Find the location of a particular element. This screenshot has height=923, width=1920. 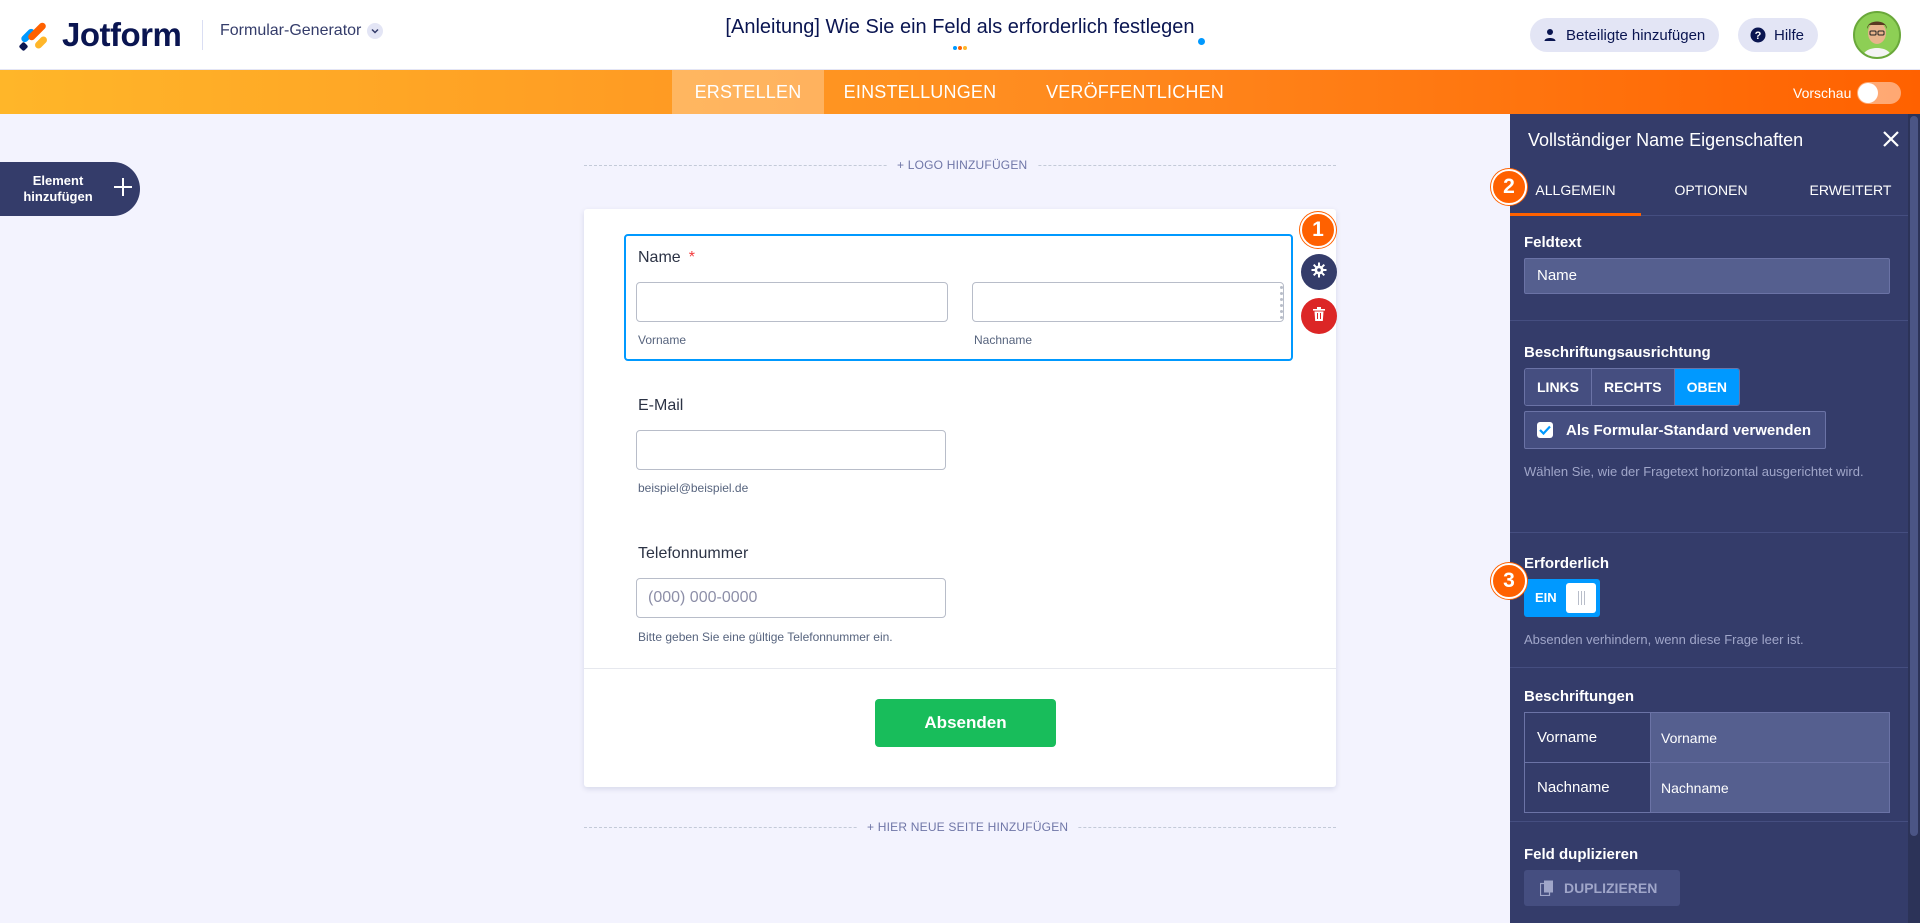

panel-scrollbar is located at coordinates (1914, 518).